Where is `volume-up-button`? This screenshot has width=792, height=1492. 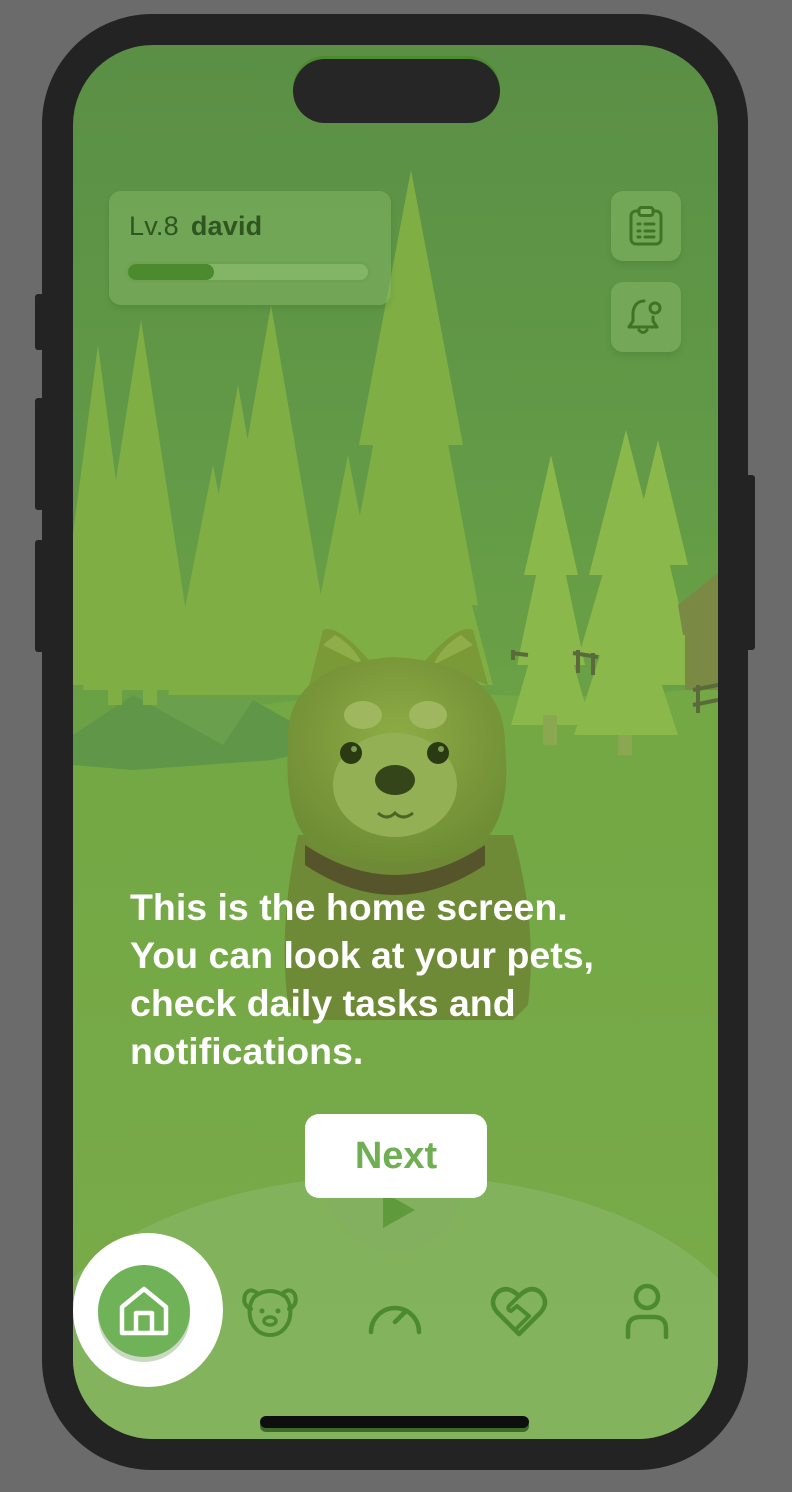
volume-up-button is located at coordinates (39, 454).